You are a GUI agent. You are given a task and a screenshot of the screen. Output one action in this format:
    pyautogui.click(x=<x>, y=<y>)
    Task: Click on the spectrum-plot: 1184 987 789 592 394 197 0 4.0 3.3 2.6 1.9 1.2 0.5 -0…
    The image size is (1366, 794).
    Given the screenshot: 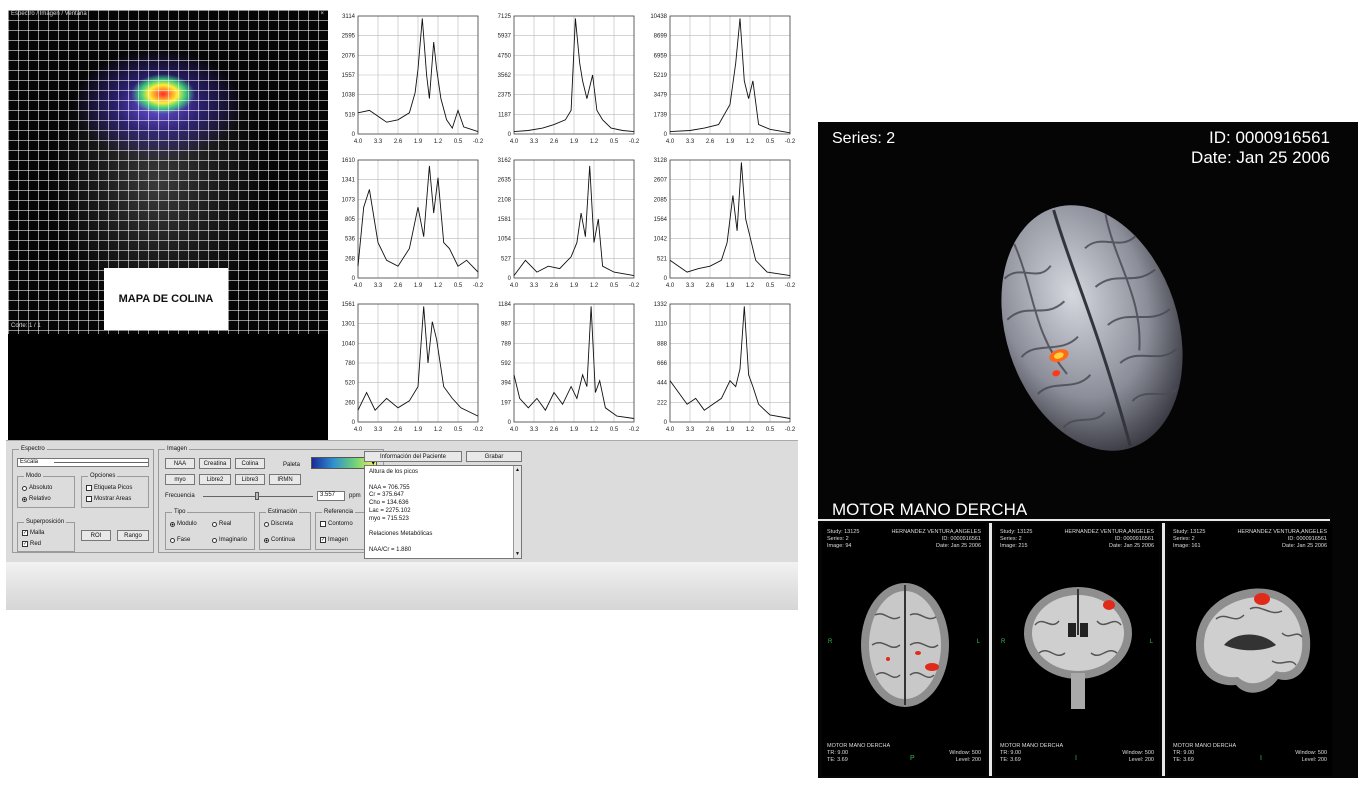 What is the action you would take?
    pyautogui.click(x=562, y=366)
    